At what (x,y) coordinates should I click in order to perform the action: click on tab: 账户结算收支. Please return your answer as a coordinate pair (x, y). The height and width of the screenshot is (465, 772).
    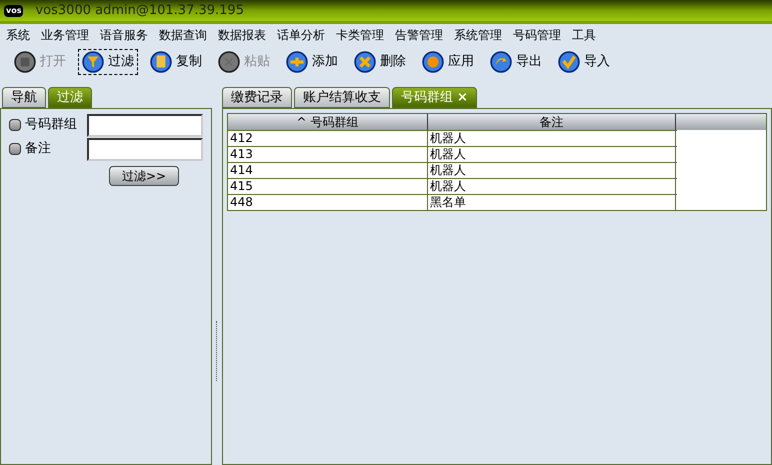
    Looking at the image, I should click on (342, 97).